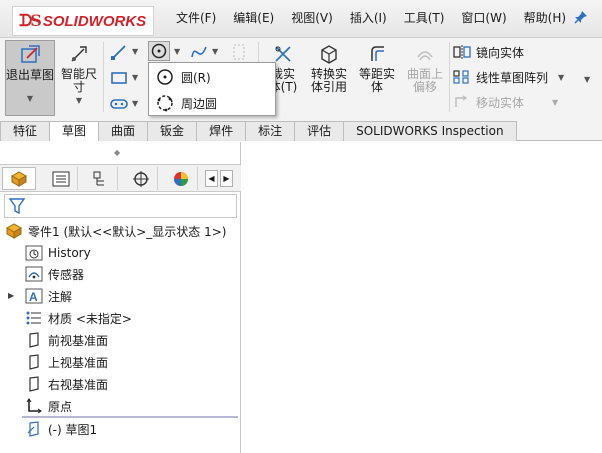 The image size is (602, 453). I want to click on feature-manager-tab, so click(19, 178).